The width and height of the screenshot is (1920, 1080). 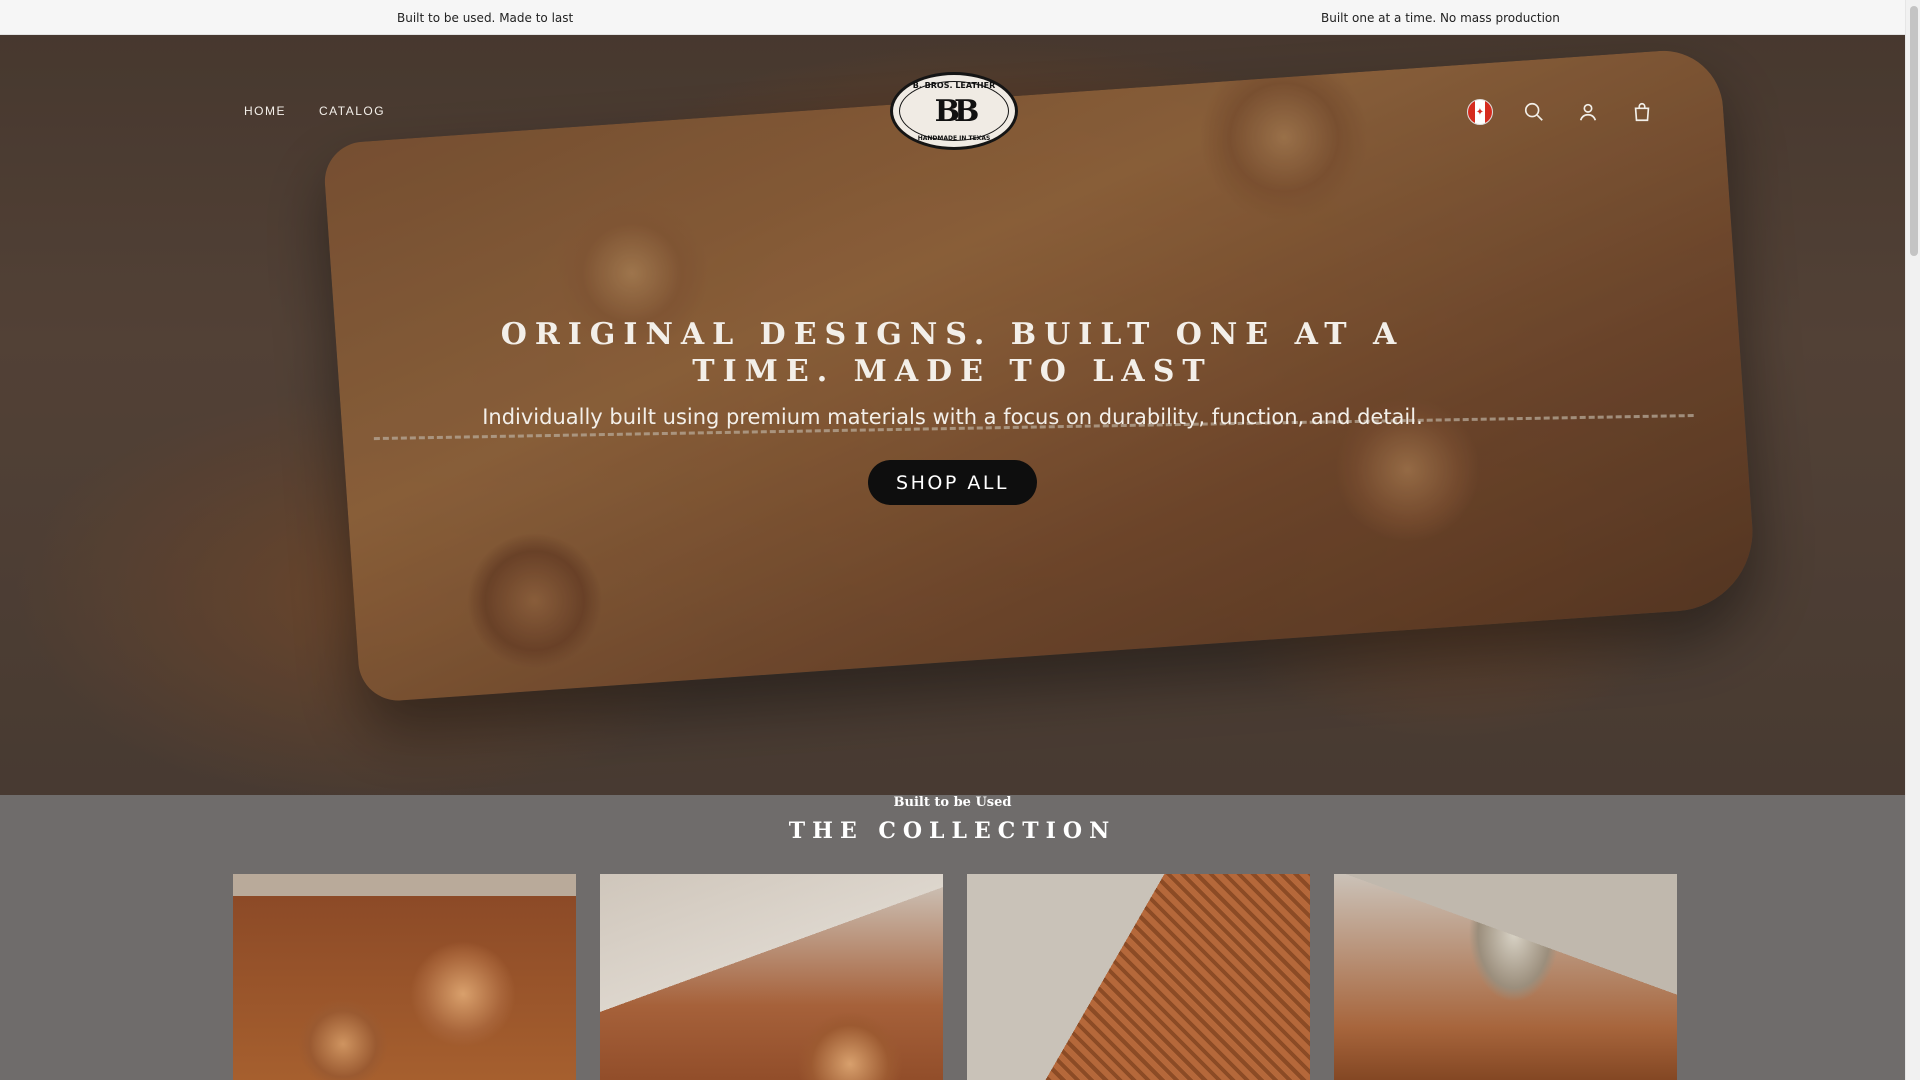 What do you see at coordinates (955, 977) in the screenshot?
I see `collection-grid` at bounding box center [955, 977].